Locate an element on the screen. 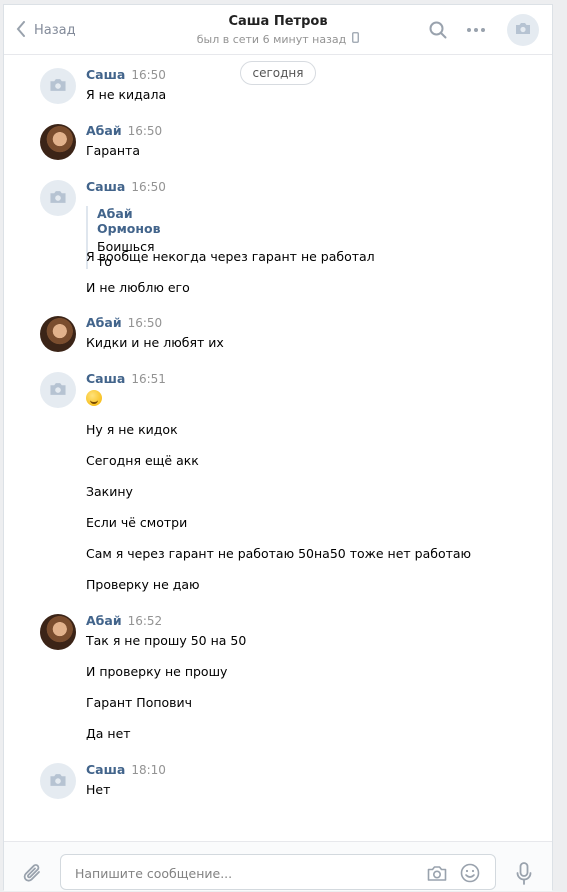 The image size is (567, 892). message-text: Гаранта is located at coordinates (113, 150).